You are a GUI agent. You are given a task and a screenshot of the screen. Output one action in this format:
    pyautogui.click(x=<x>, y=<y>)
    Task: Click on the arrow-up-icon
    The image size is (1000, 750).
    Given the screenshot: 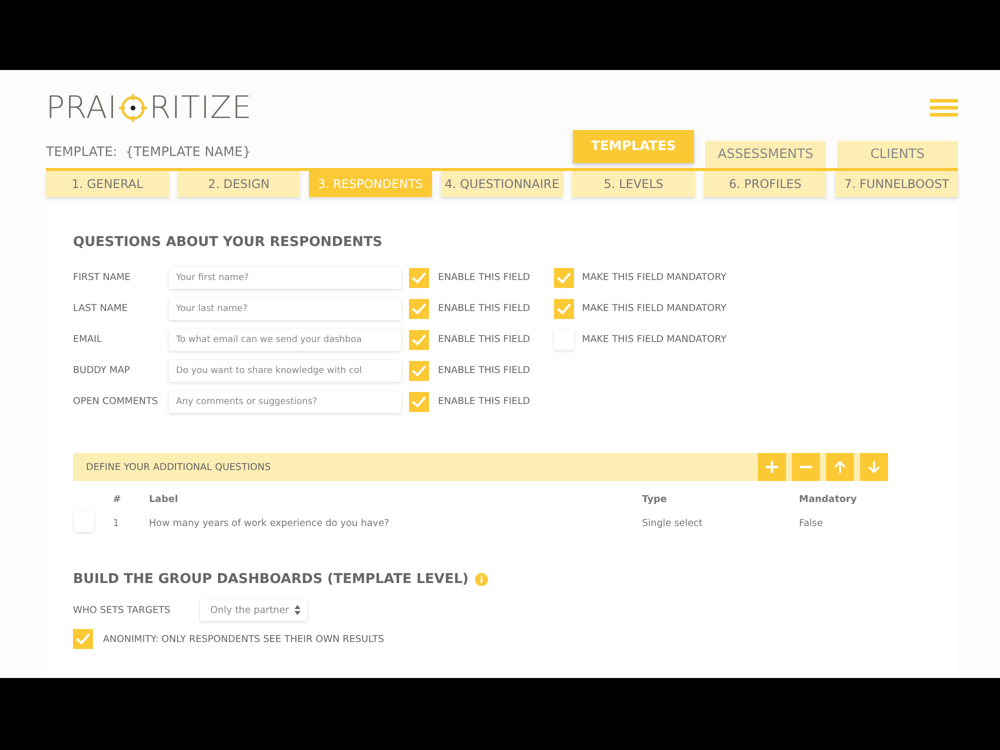 What is the action you would take?
    pyautogui.click(x=840, y=467)
    